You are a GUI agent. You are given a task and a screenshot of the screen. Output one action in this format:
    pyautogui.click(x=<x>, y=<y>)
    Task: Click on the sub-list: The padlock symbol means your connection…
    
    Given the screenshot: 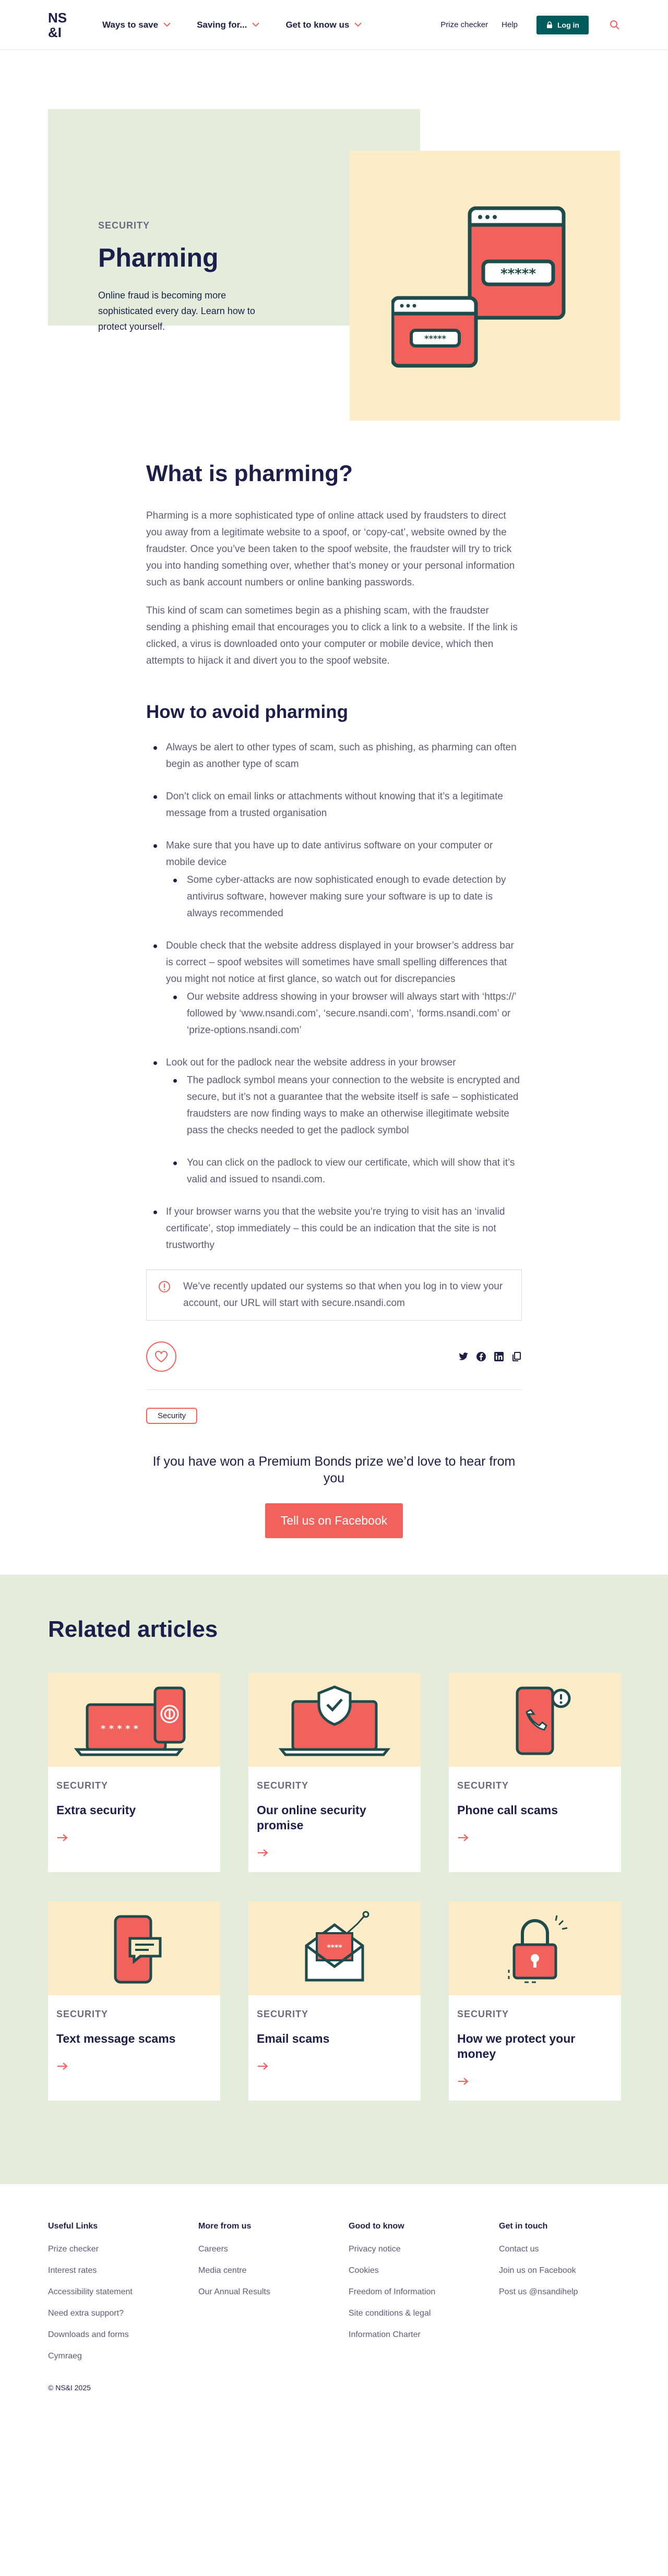 What is the action you would take?
    pyautogui.click(x=344, y=1130)
    